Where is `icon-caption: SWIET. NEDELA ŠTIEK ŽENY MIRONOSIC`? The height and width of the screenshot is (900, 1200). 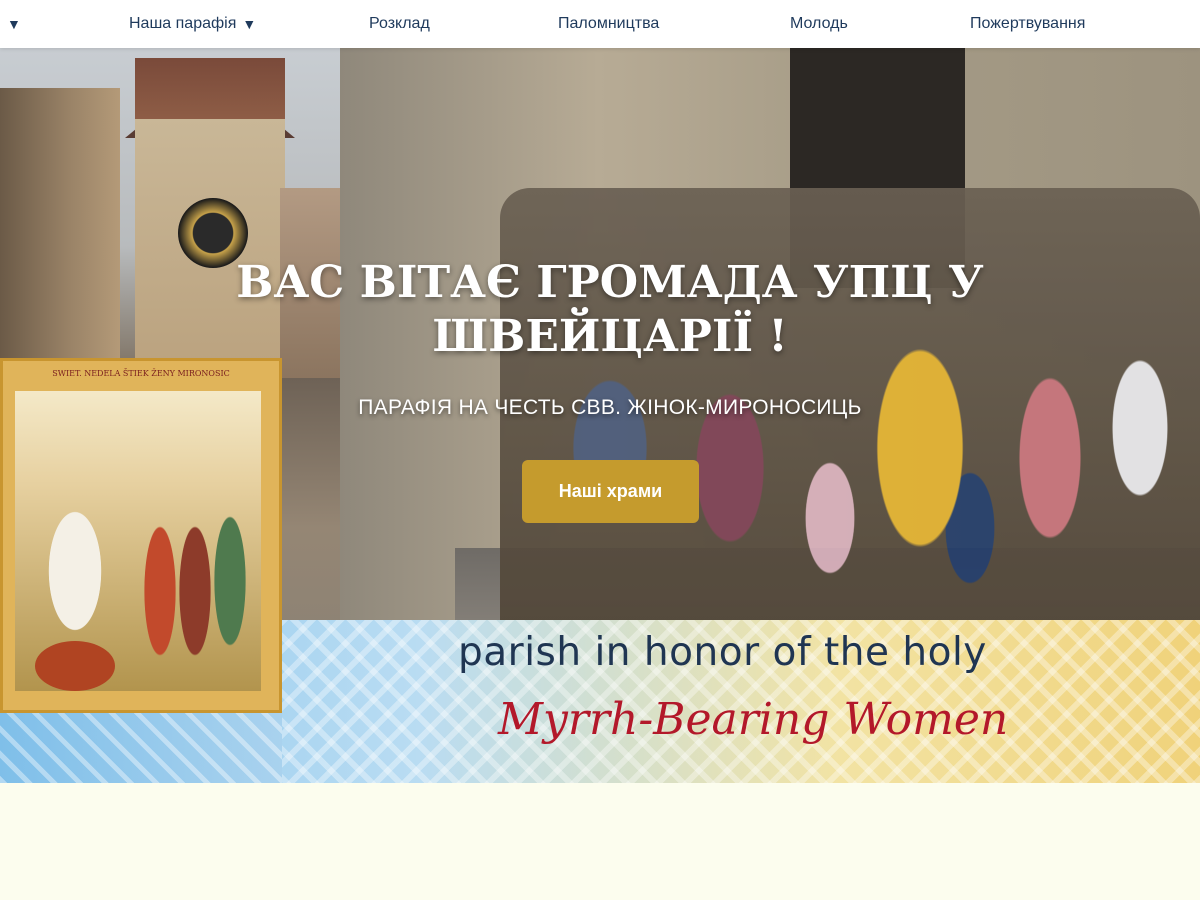 icon-caption: SWIET. NEDELA ŠTIEK ŽENY MIRONOSIC is located at coordinates (141, 373).